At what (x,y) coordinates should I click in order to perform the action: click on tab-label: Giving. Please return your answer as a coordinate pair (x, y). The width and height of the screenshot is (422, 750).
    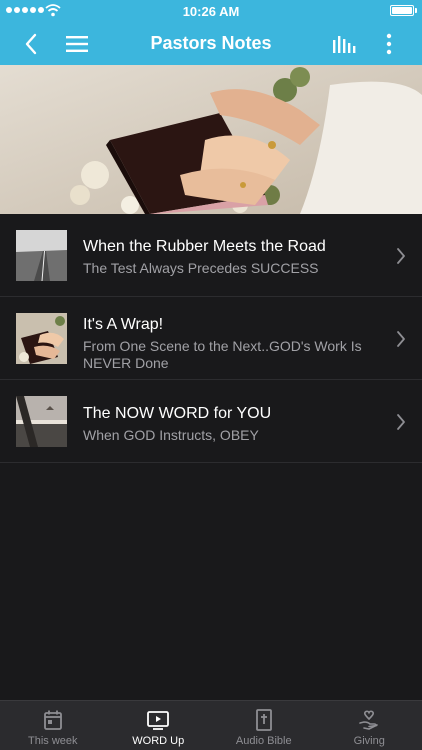
    Looking at the image, I should click on (369, 741).